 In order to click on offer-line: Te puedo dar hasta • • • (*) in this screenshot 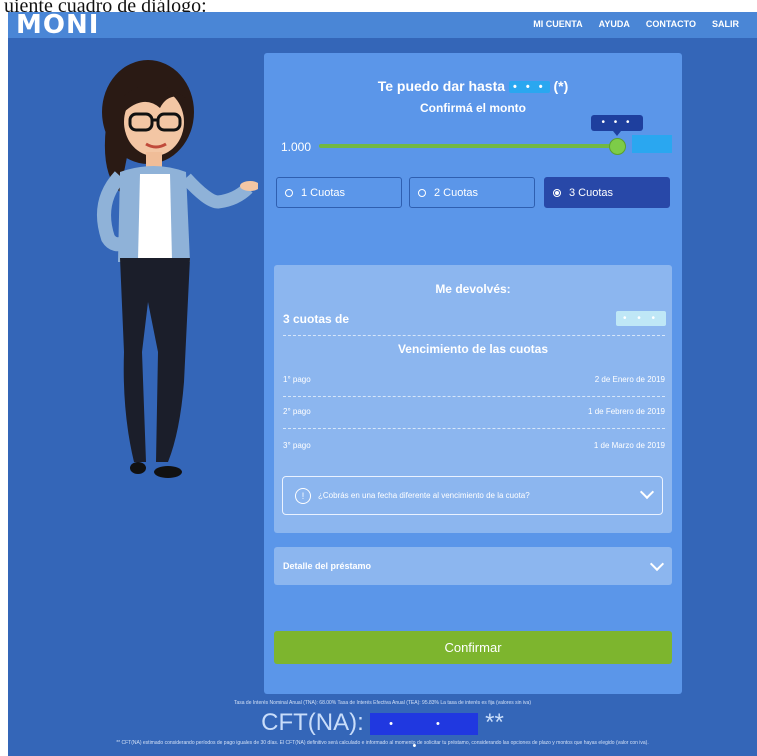, I will do `click(473, 86)`.